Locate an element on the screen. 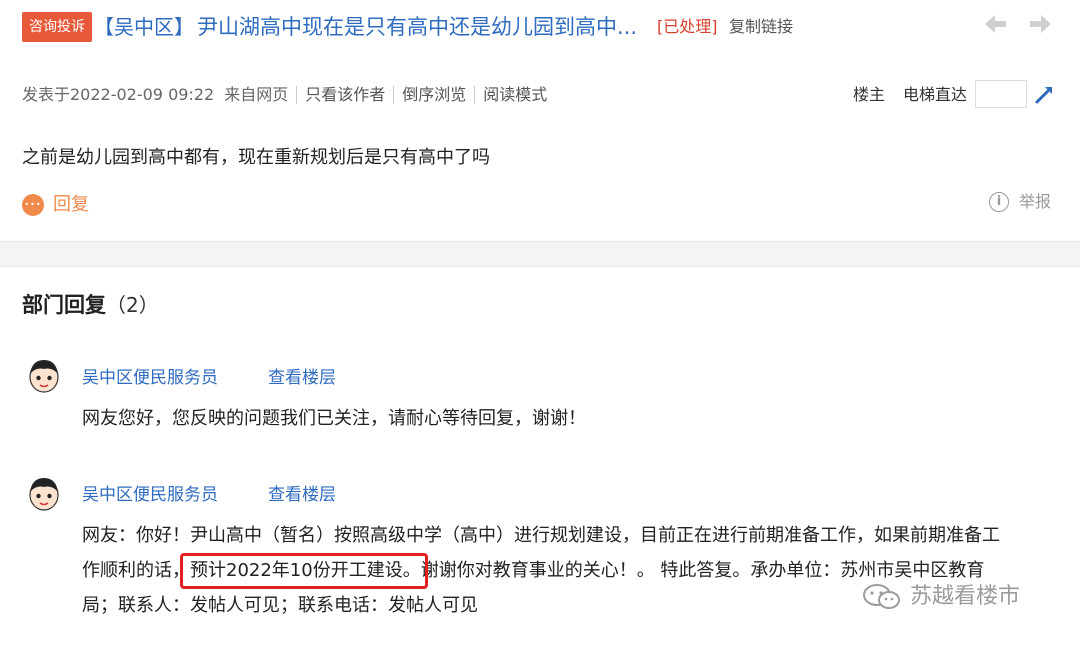  reply-count: （2） is located at coordinates (132, 305).